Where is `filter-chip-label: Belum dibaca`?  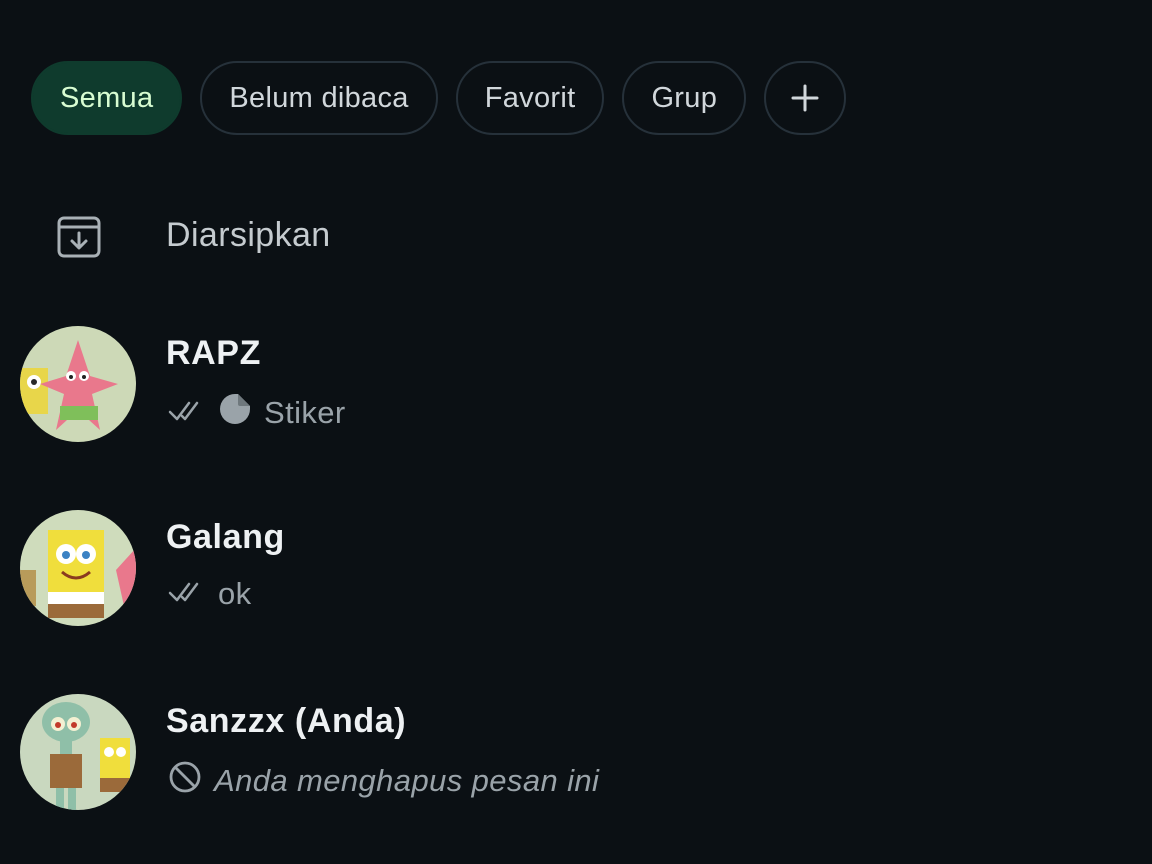
filter-chip-label: Belum dibaca is located at coordinates (319, 97).